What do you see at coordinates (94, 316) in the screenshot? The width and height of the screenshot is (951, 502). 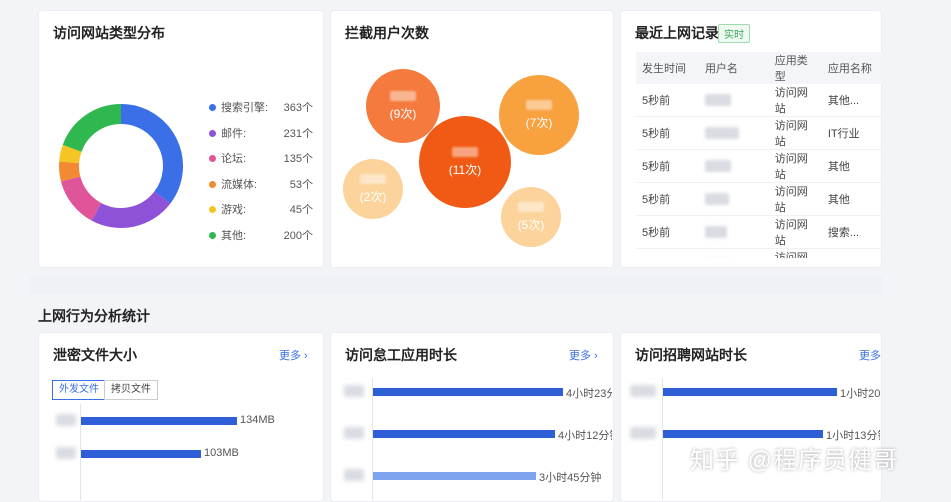 I see `section-title: 上网行为分析统计` at bounding box center [94, 316].